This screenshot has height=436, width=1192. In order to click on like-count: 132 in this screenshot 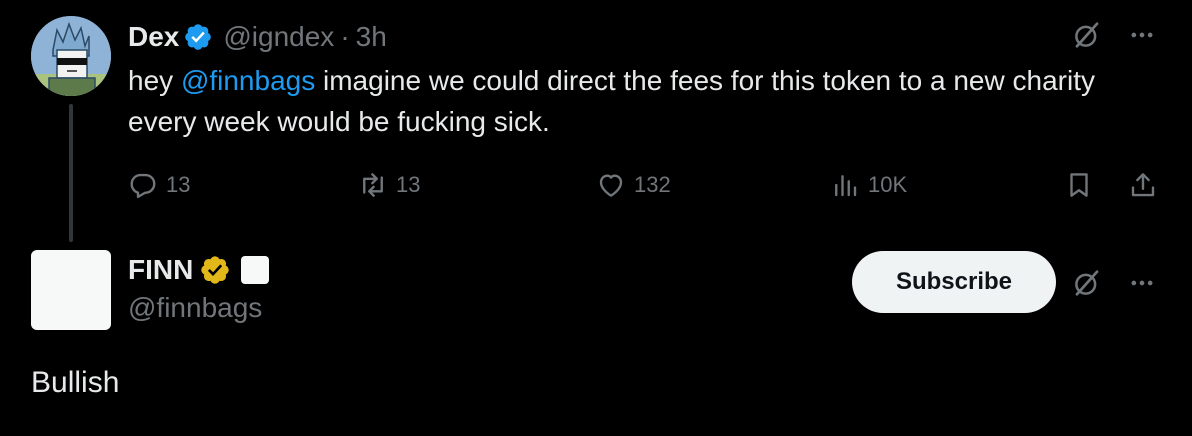, I will do `click(652, 184)`.